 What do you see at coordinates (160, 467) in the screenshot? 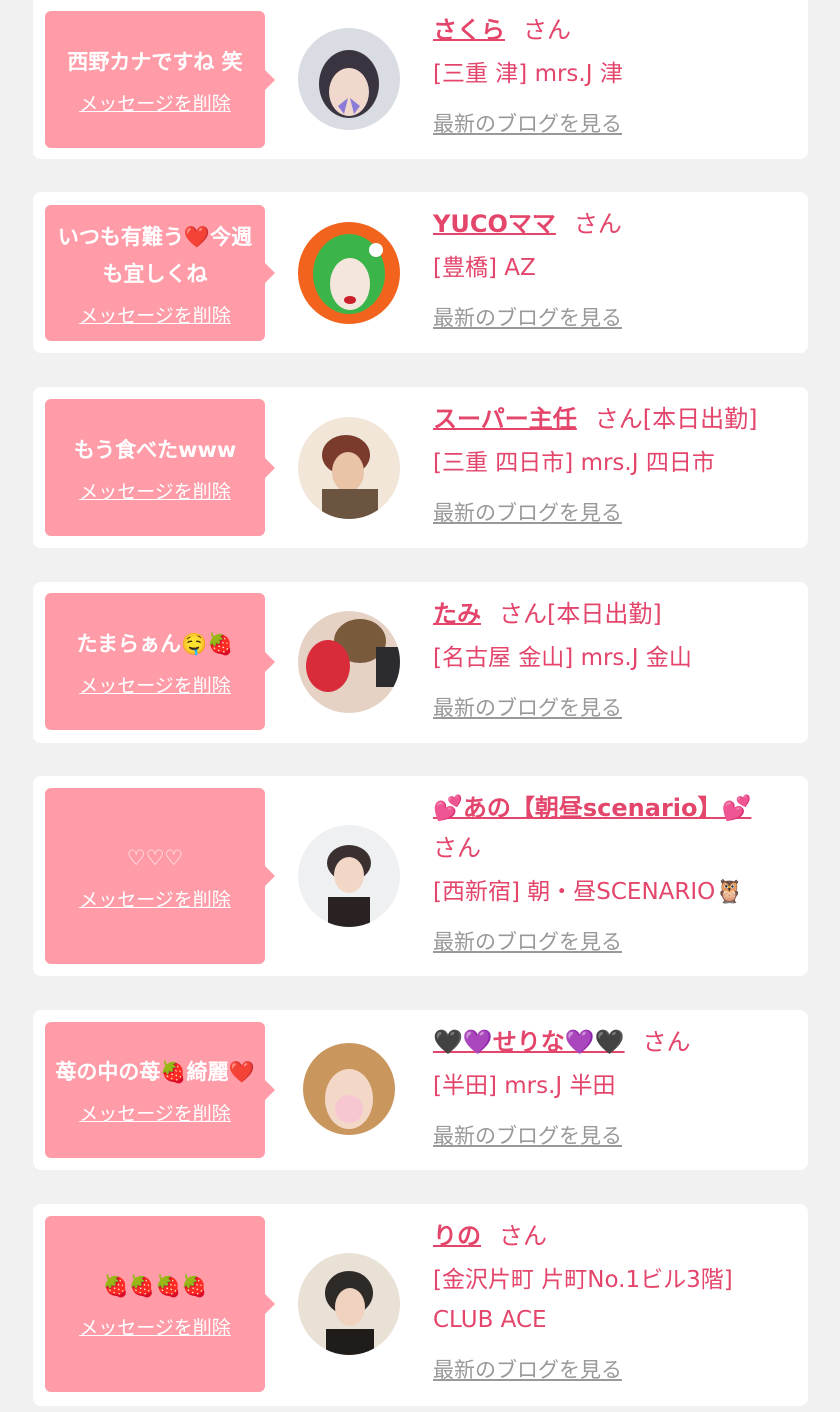
I see `message-bubble: もう食べたwww メッセージを削除` at bounding box center [160, 467].